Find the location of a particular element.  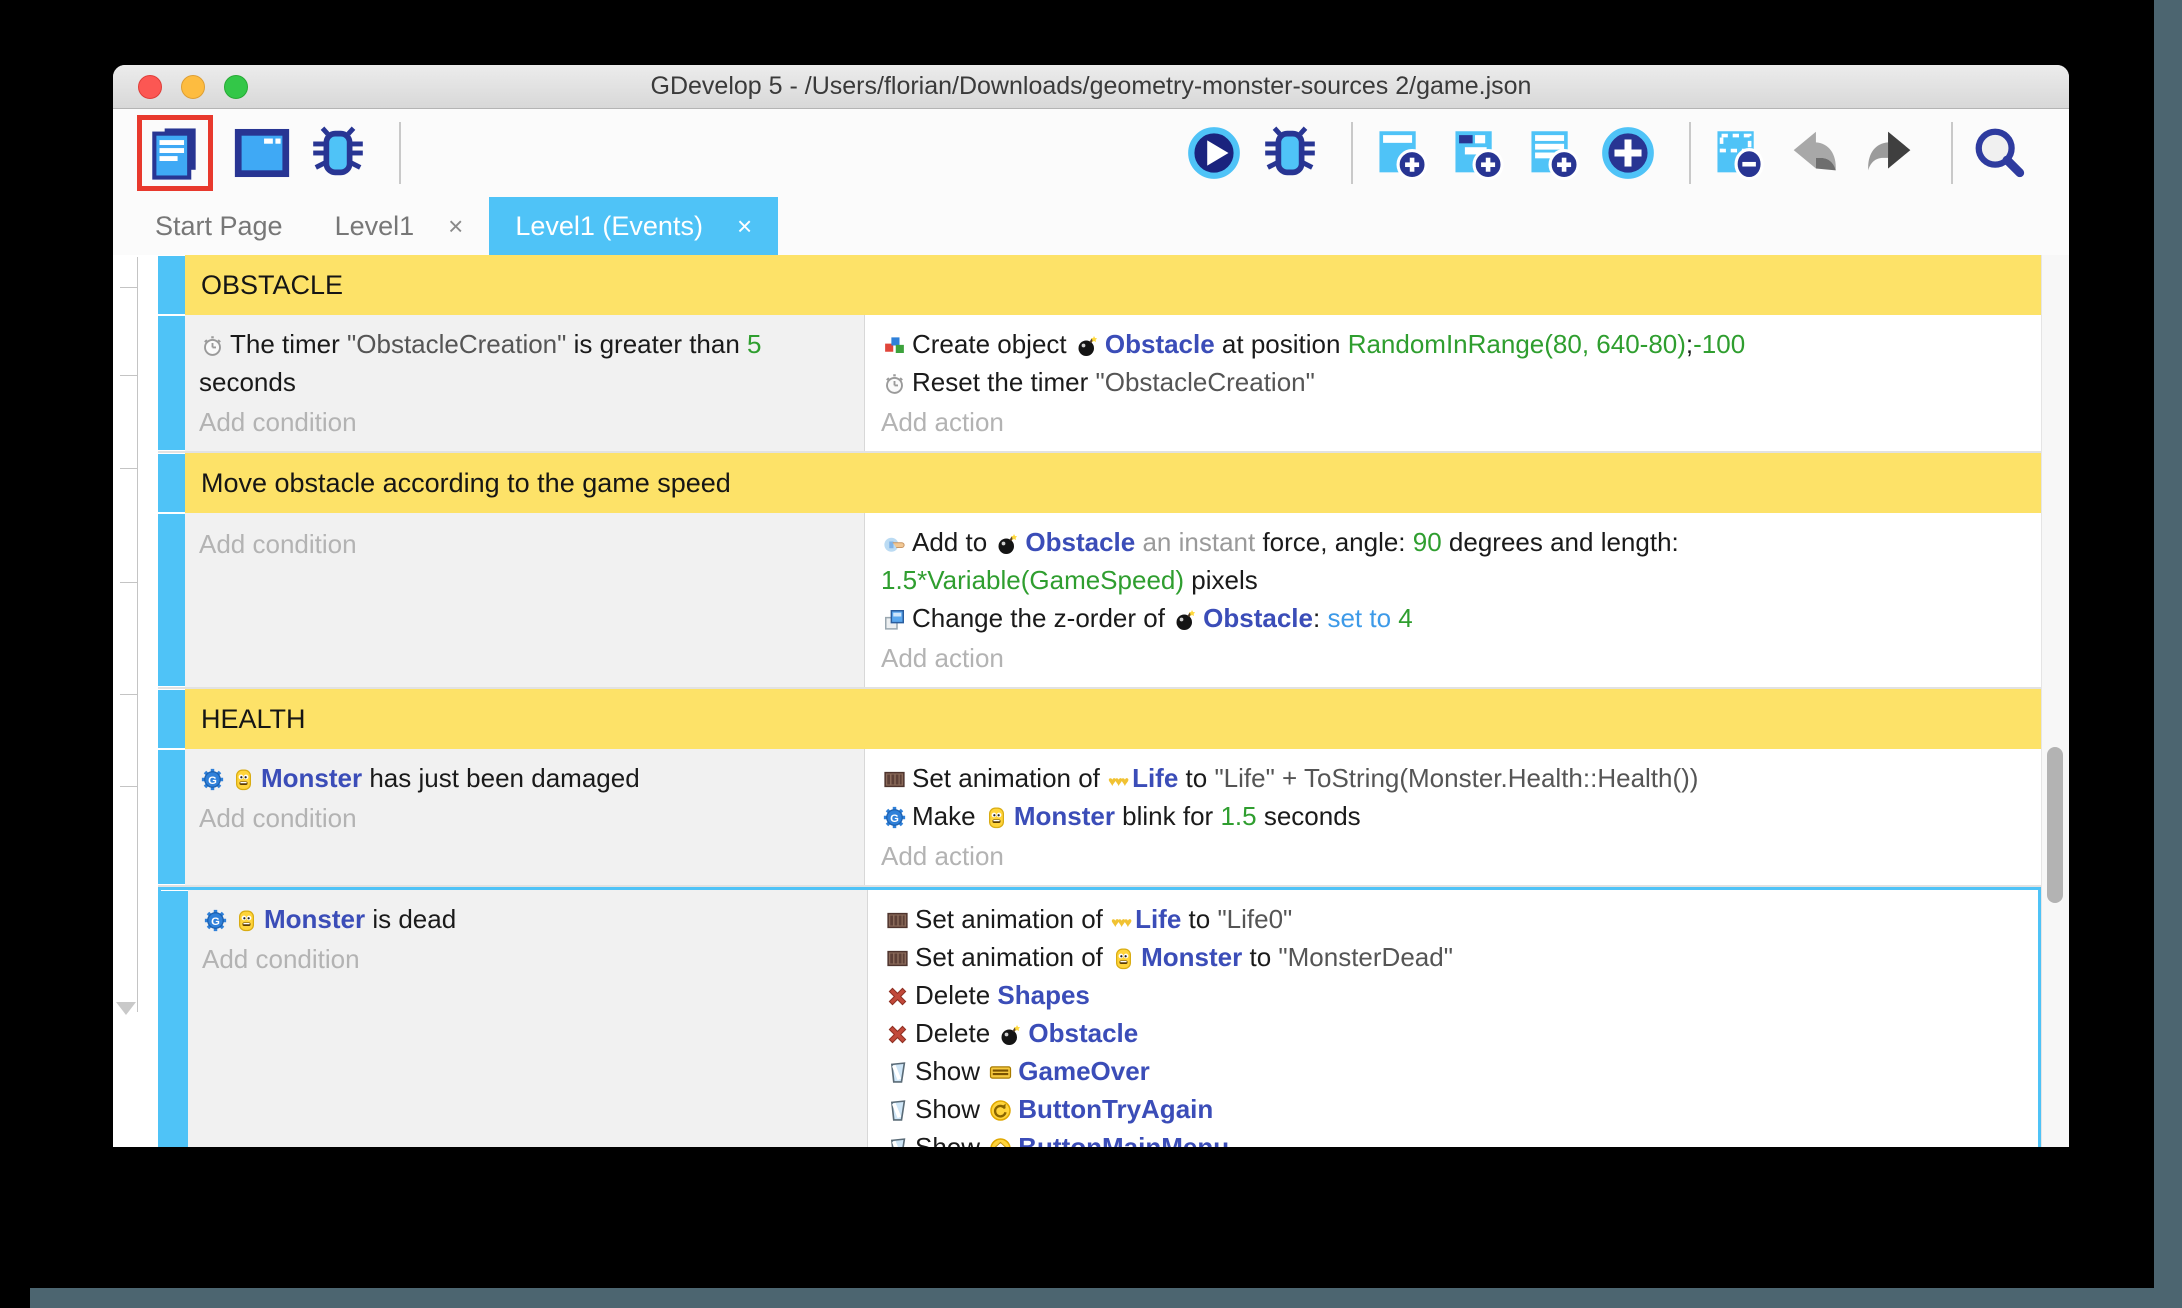

action-line: Delete Obstacle is located at coordinates (1453, 1033).